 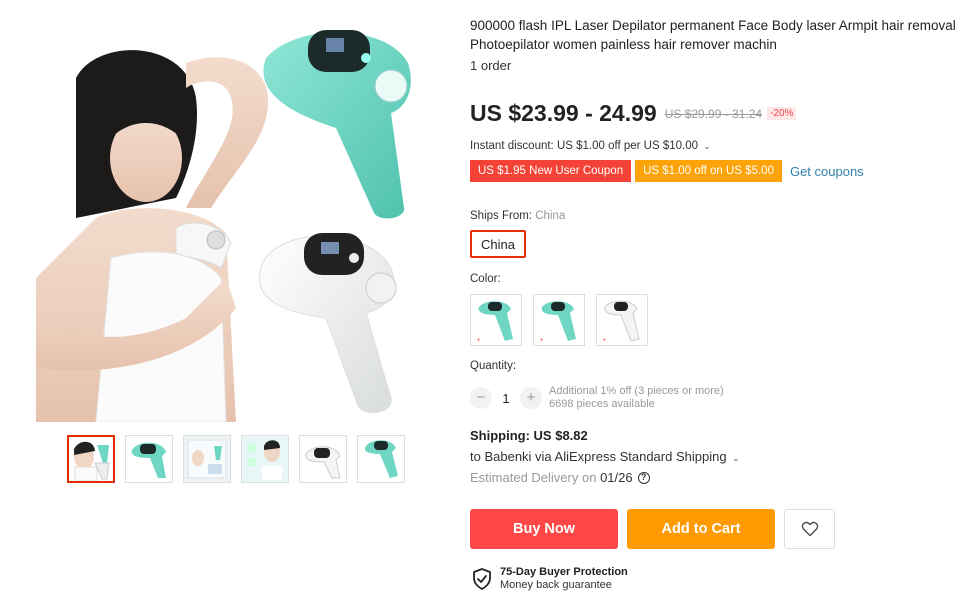 What do you see at coordinates (529, 435) in the screenshot?
I see `shipping-cost: Shipping: US $8.82` at bounding box center [529, 435].